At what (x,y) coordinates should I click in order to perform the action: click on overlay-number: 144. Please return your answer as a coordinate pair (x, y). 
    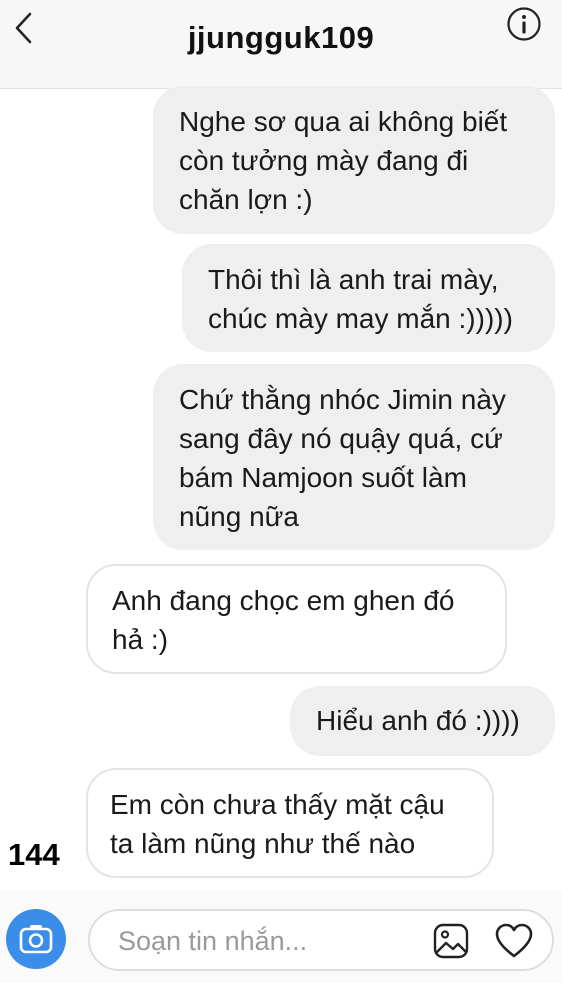
    Looking at the image, I should click on (34, 854).